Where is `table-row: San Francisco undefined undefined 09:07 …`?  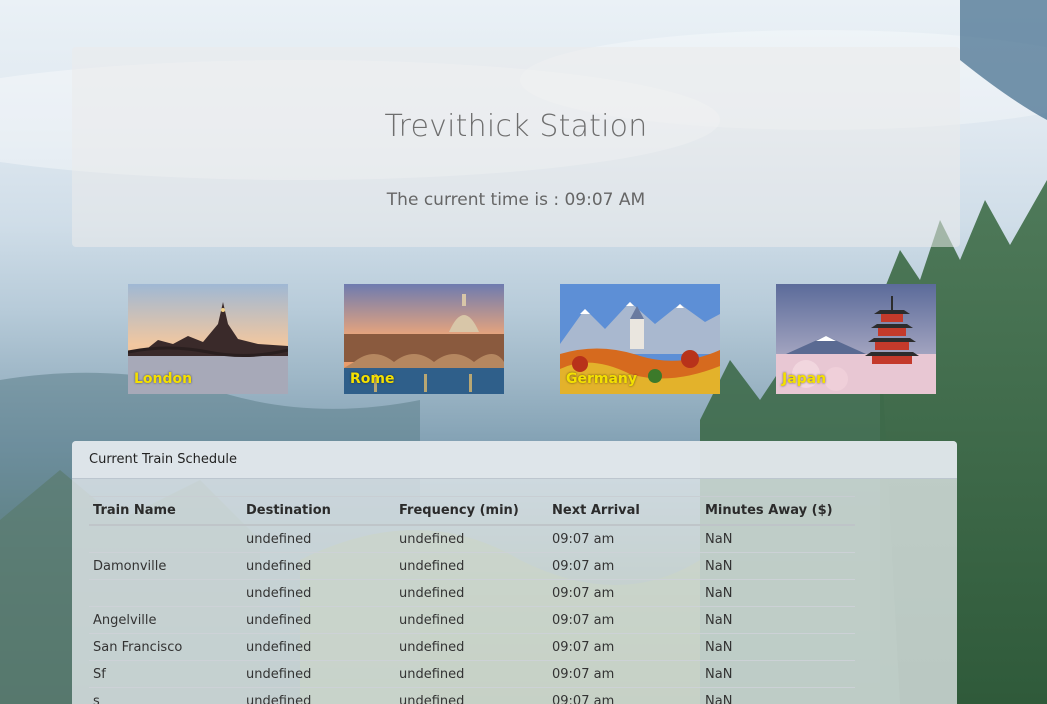
table-row: San Francisco undefined undefined 09:07 … is located at coordinates (472, 647).